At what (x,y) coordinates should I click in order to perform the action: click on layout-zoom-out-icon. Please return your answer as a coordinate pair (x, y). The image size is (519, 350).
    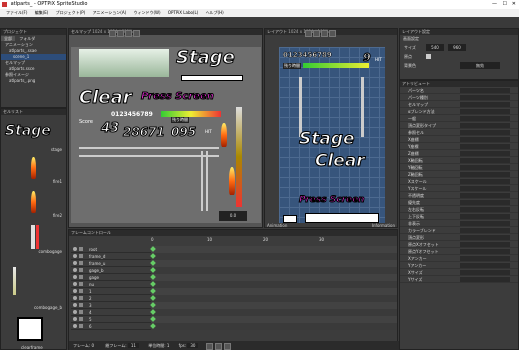
    Looking at the image, I should click on (316, 33).